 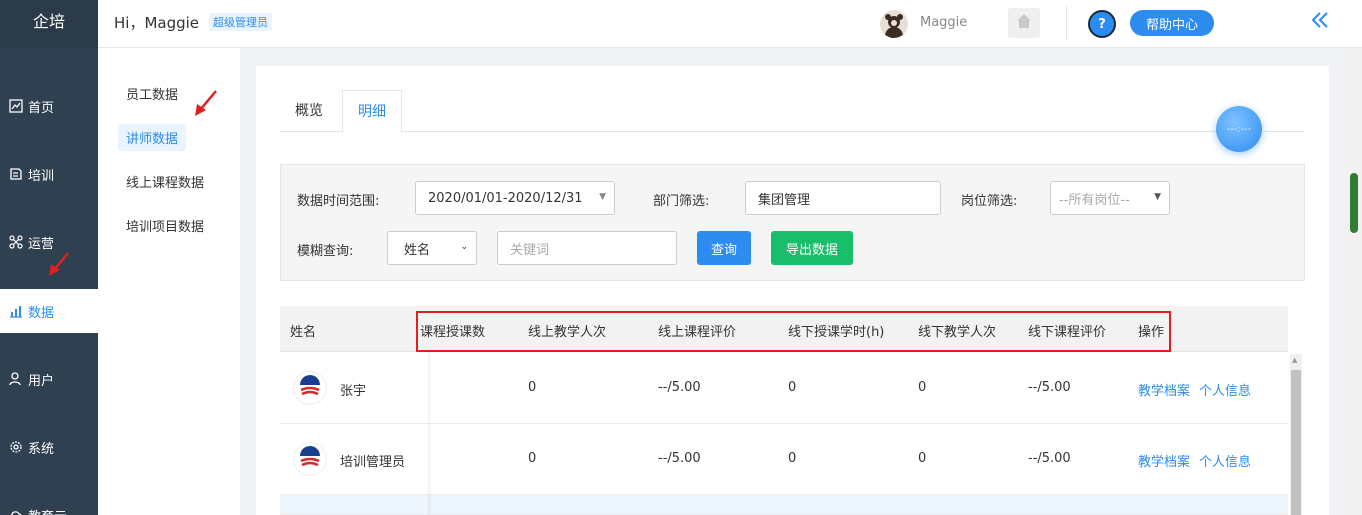 What do you see at coordinates (16, 379) in the screenshot?
I see `user-icon` at bounding box center [16, 379].